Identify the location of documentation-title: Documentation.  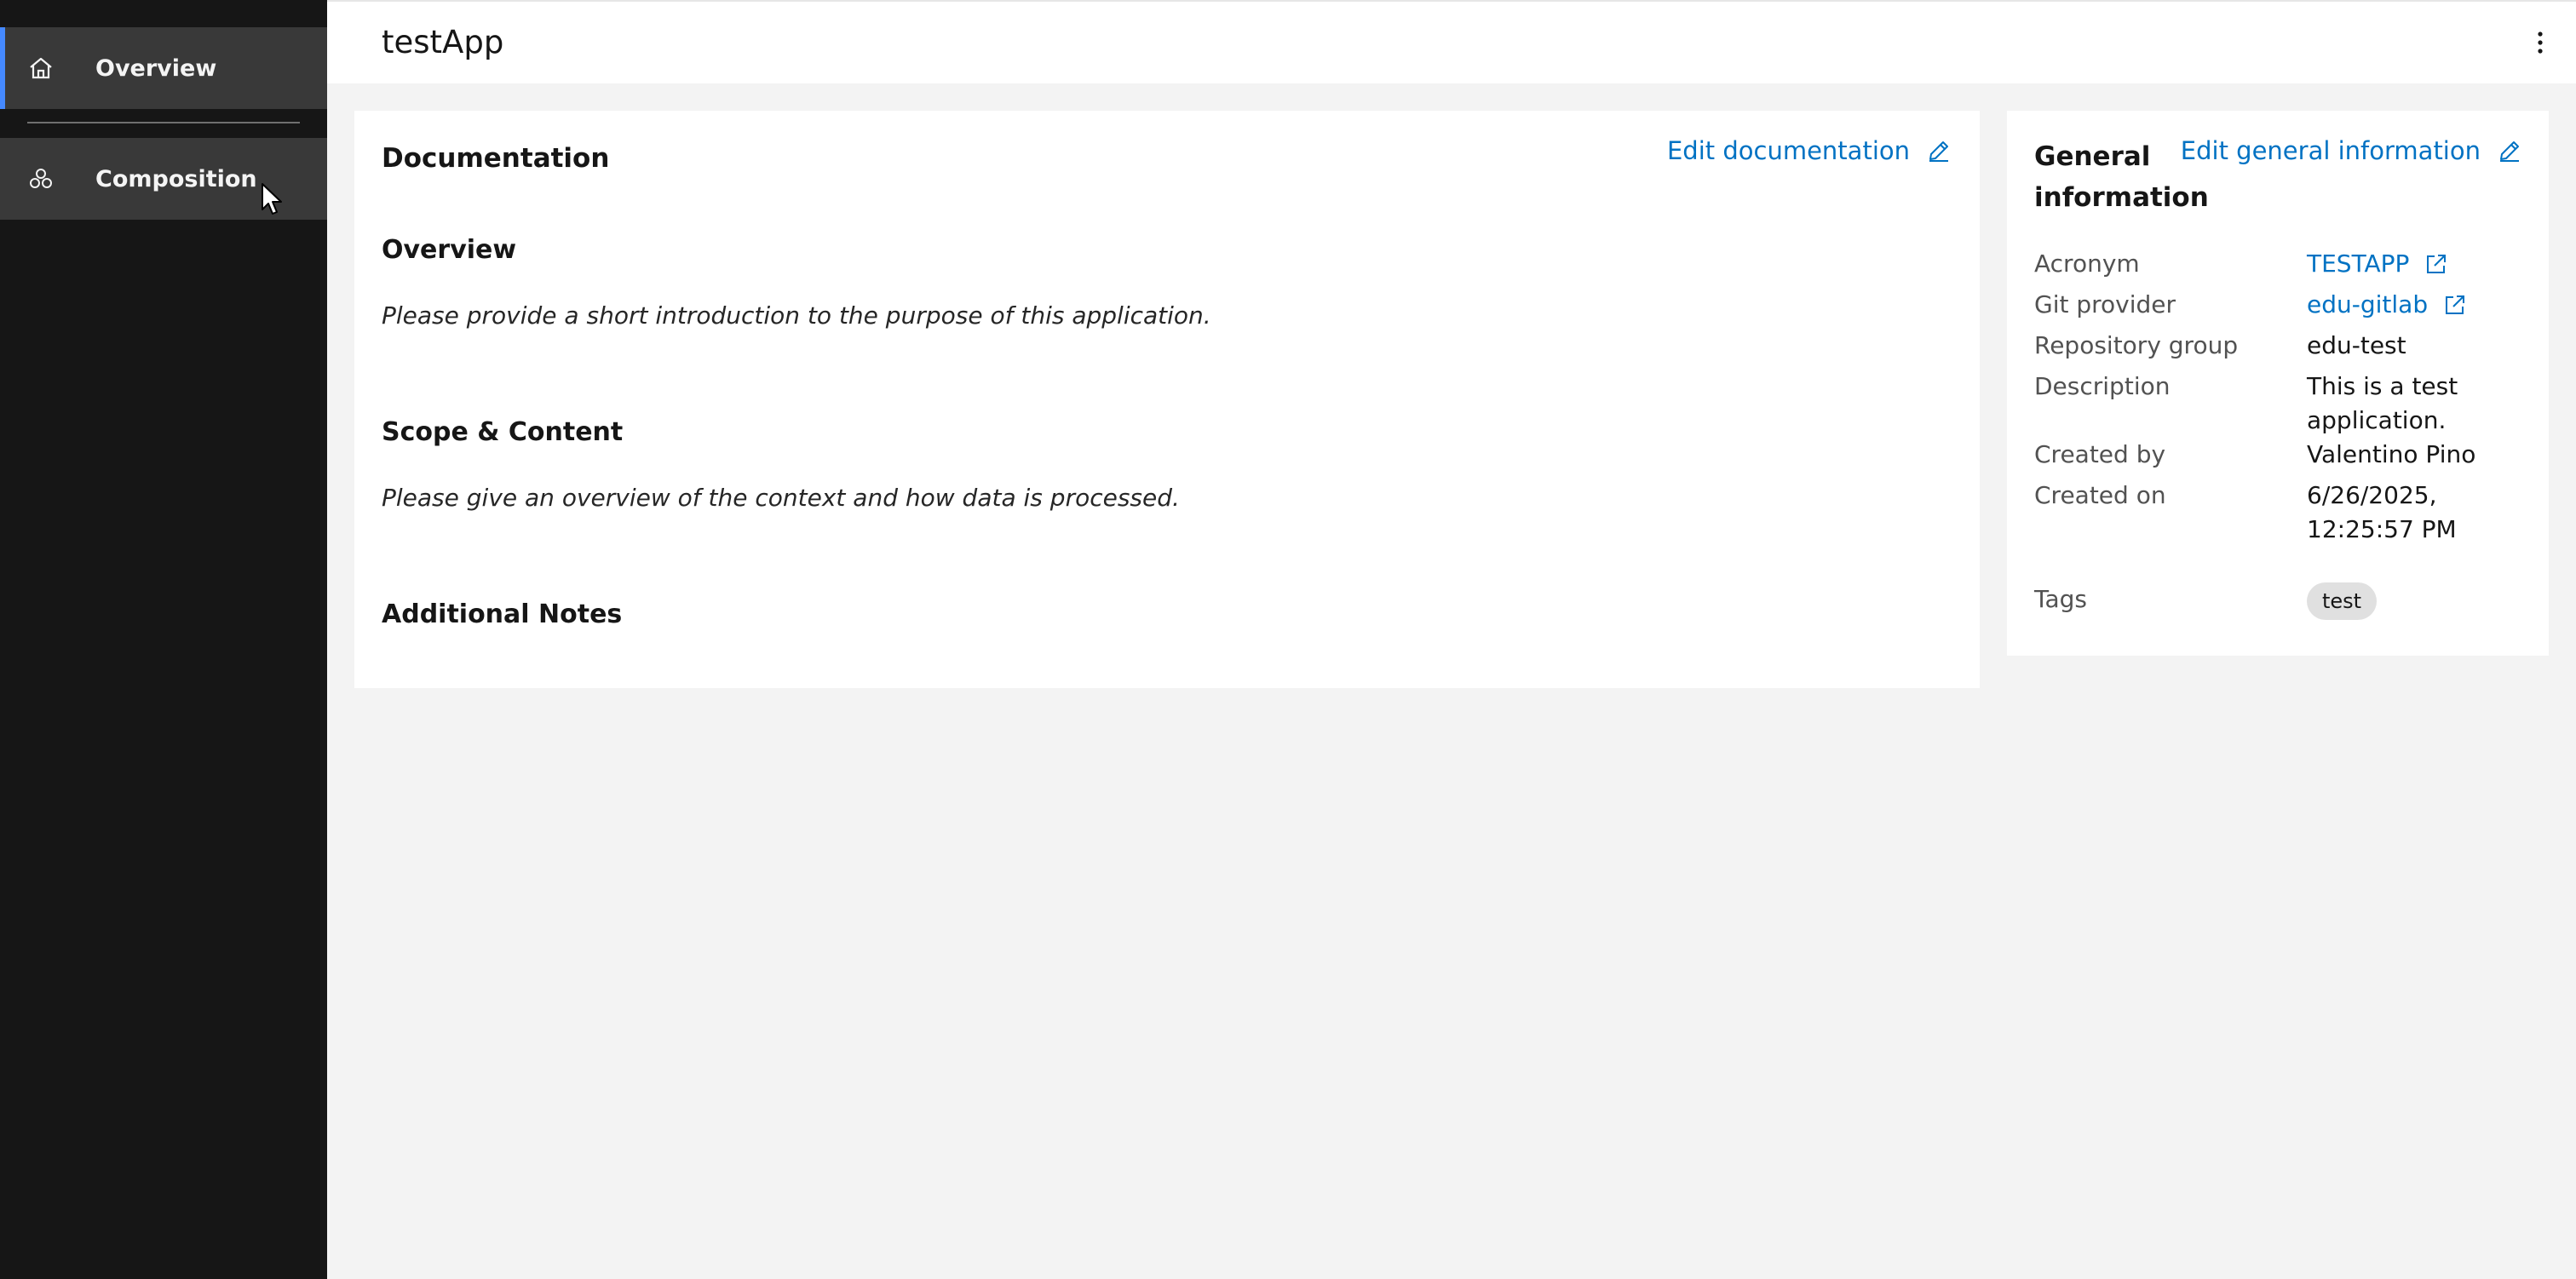
(496, 158).